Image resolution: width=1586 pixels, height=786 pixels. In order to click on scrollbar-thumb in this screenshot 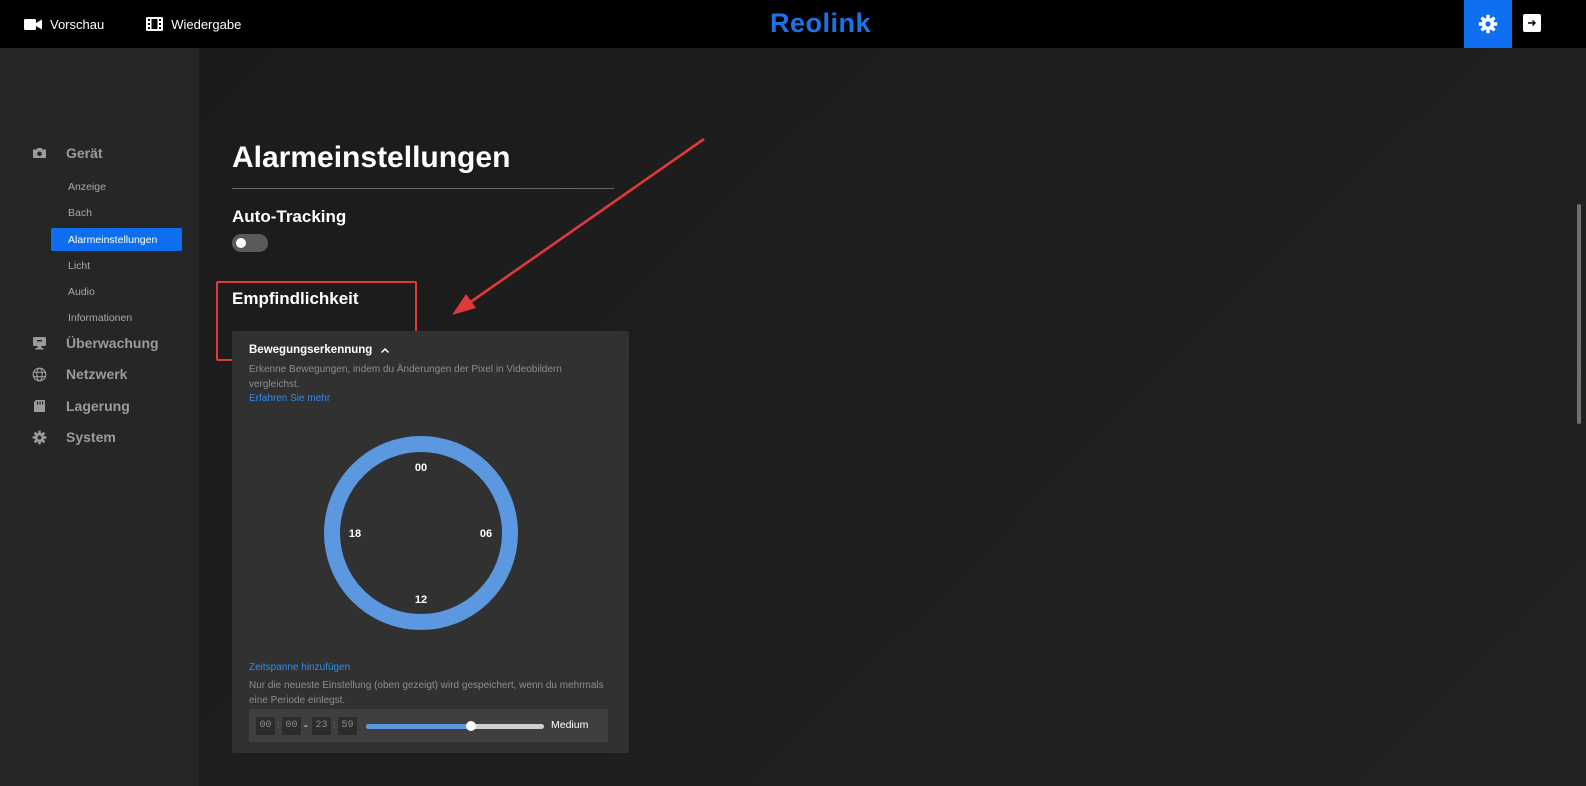, I will do `click(1579, 314)`.